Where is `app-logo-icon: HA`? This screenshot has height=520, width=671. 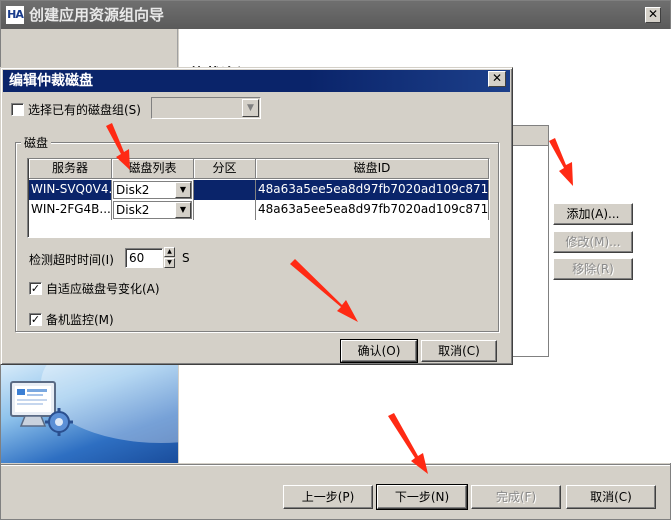
app-logo-icon: HA is located at coordinates (15, 15).